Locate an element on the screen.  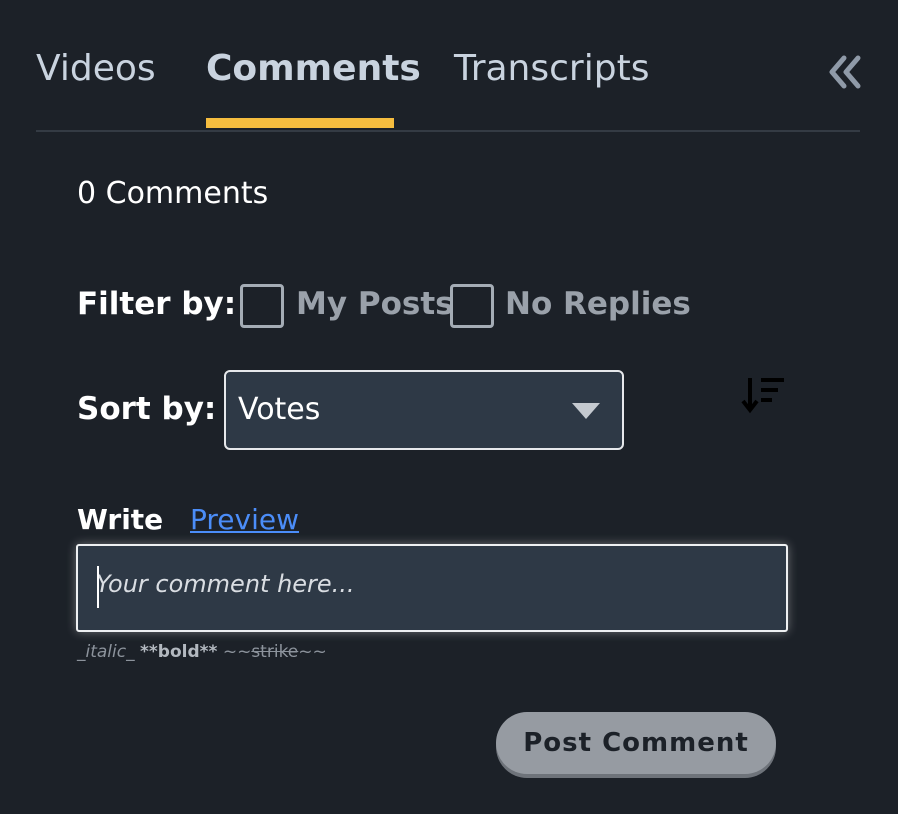
hint-strike-word: strike is located at coordinates (275, 652).